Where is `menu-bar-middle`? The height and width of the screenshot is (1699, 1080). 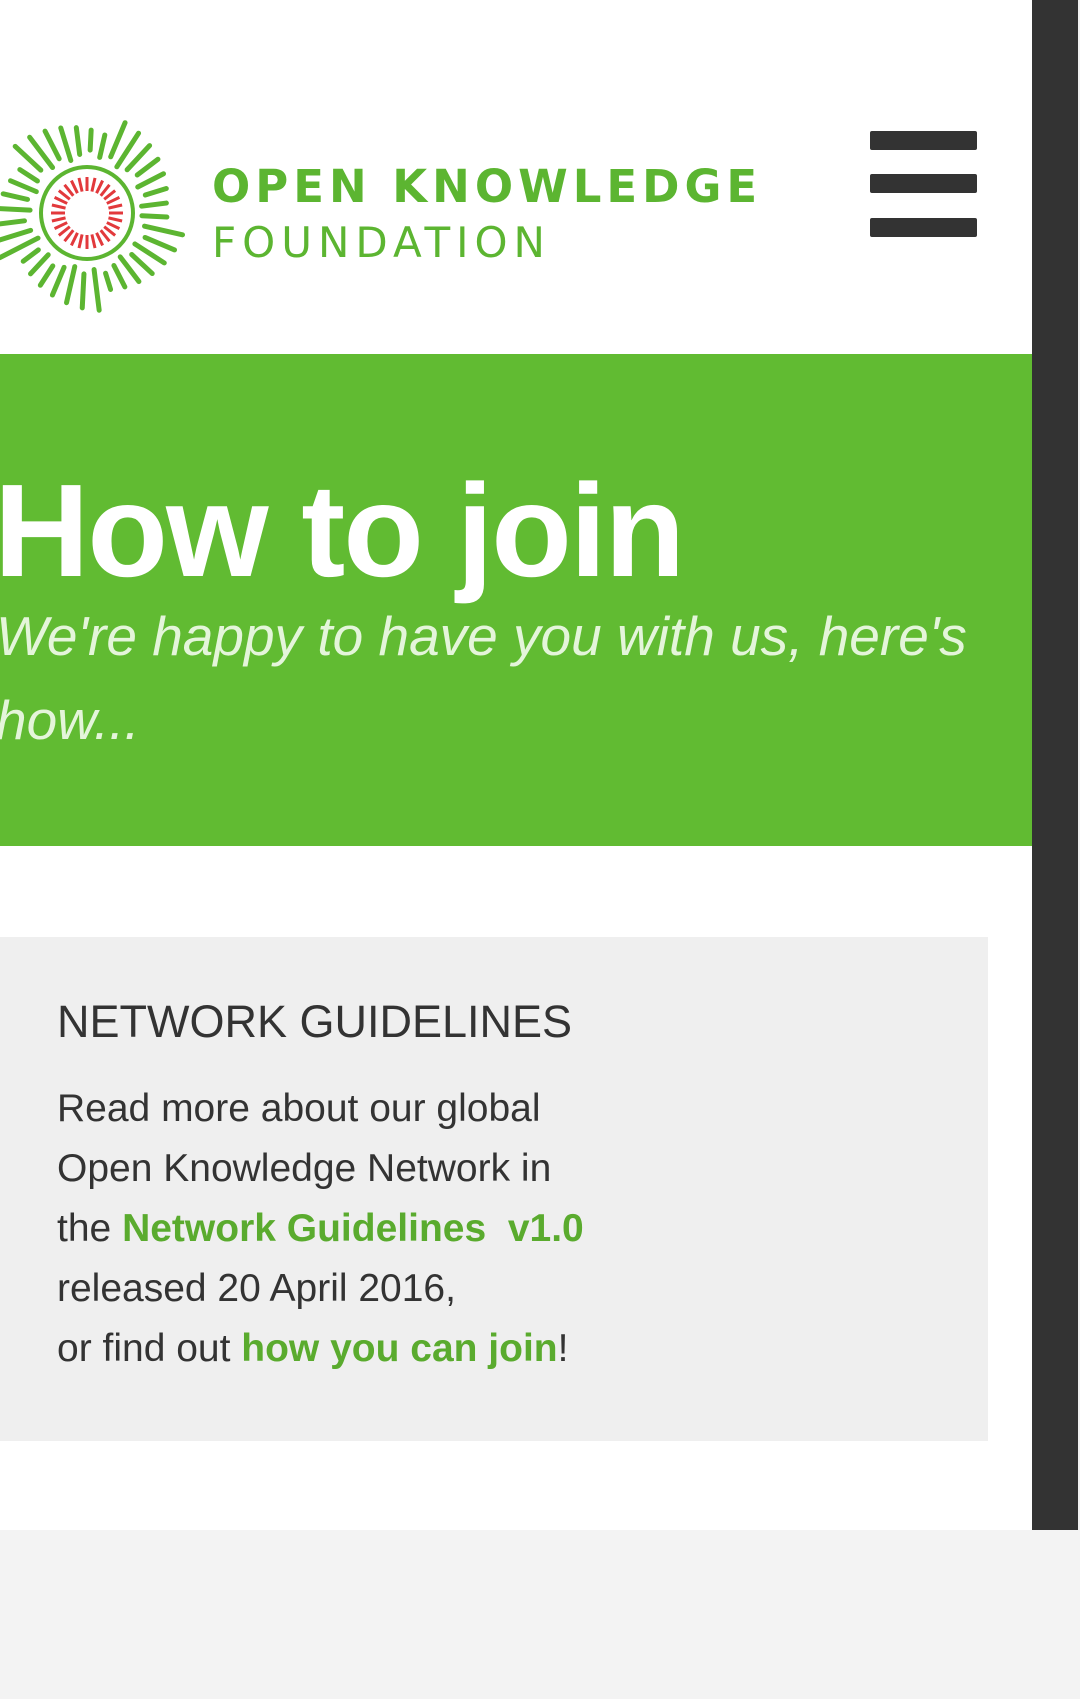 menu-bar-middle is located at coordinates (923, 183).